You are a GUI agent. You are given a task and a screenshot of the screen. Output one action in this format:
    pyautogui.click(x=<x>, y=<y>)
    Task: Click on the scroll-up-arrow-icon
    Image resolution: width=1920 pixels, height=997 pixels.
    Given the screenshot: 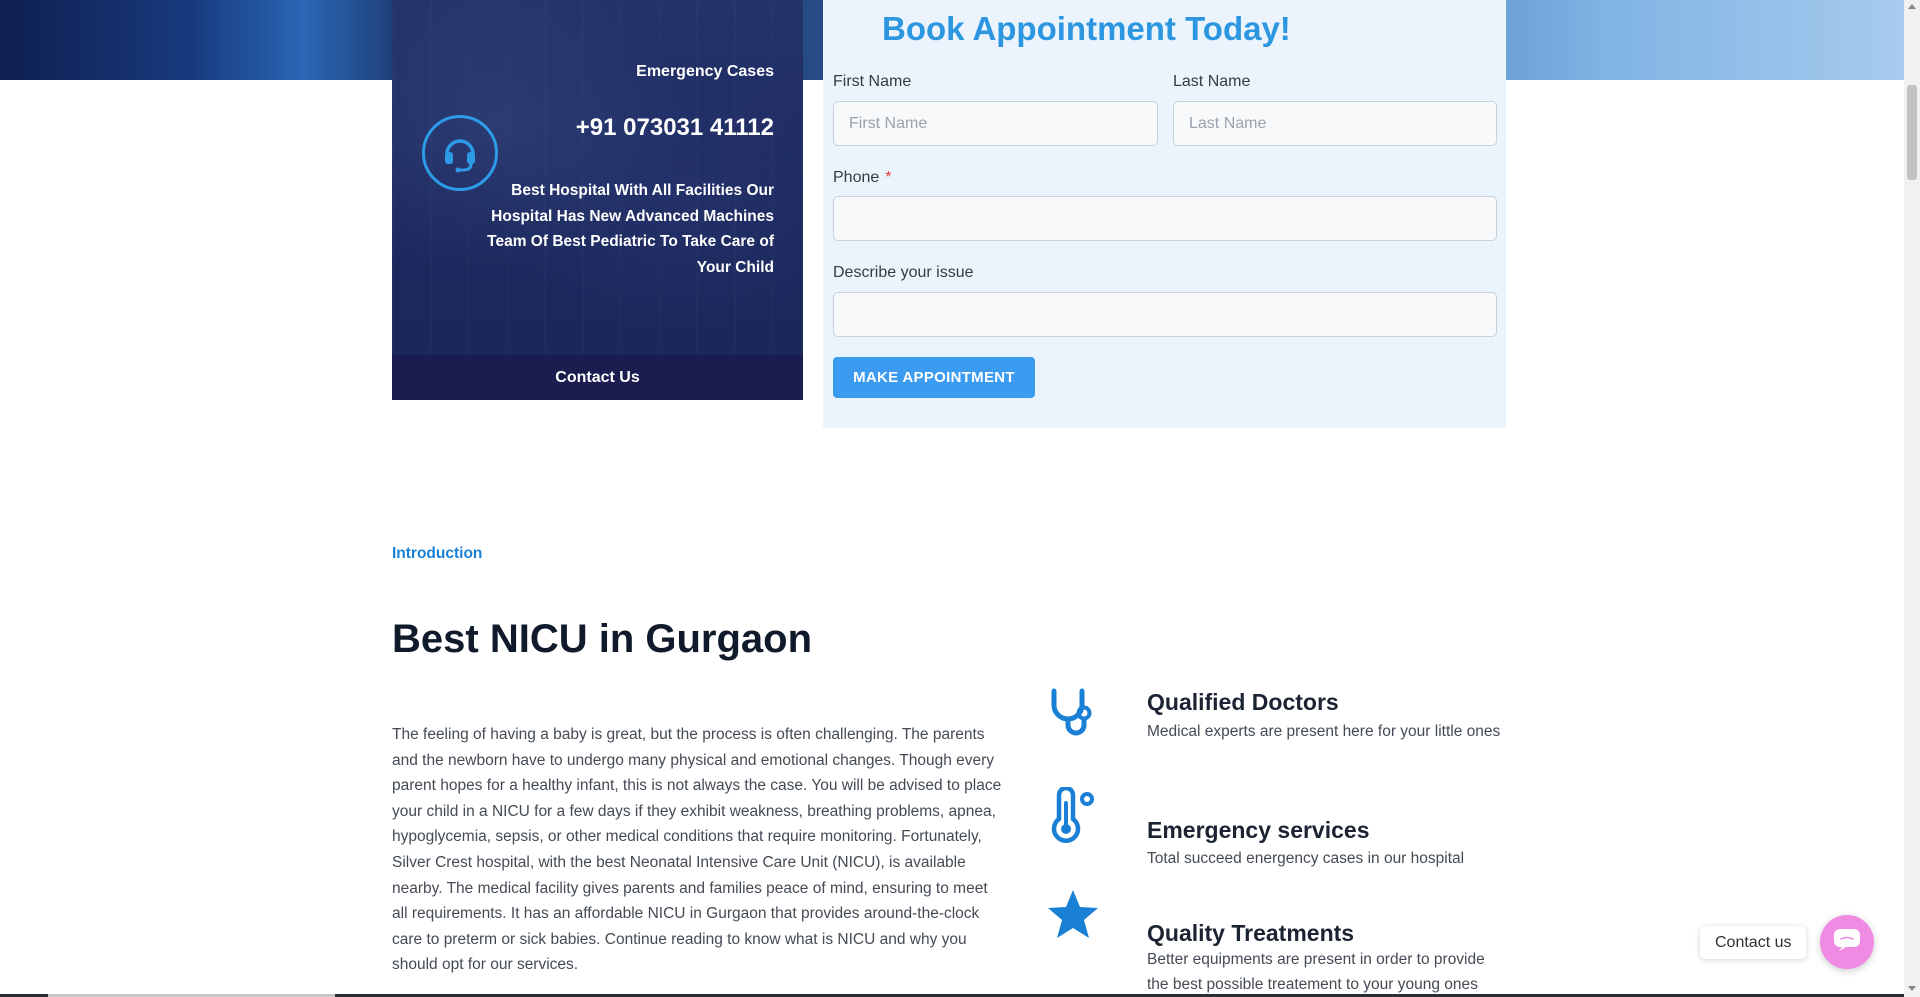 What is the action you would take?
    pyautogui.click(x=1912, y=6)
    